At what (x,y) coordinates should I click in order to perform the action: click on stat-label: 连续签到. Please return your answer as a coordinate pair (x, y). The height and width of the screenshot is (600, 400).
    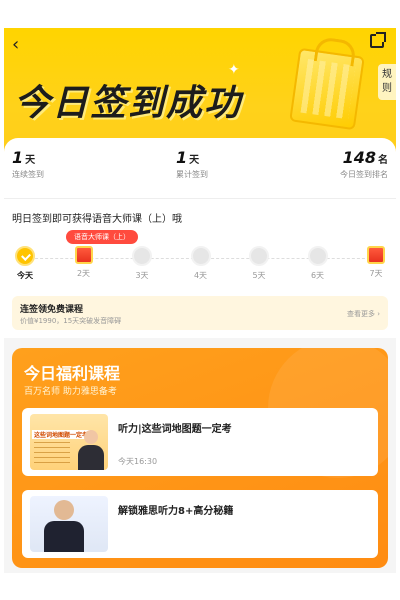
    Looking at the image, I should click on (28, 174).